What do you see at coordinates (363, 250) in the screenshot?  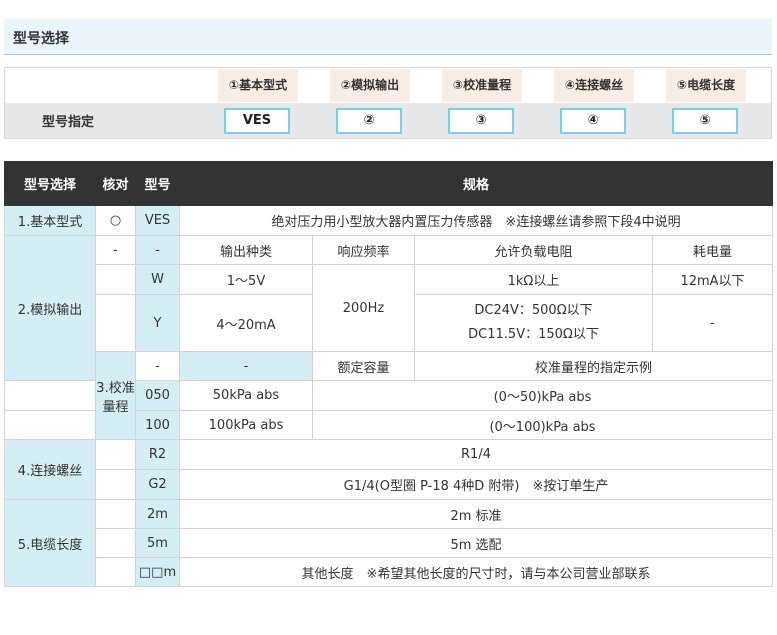 I see `subheader-response-frequency: 响应频率` at bounding box center [363, 250].